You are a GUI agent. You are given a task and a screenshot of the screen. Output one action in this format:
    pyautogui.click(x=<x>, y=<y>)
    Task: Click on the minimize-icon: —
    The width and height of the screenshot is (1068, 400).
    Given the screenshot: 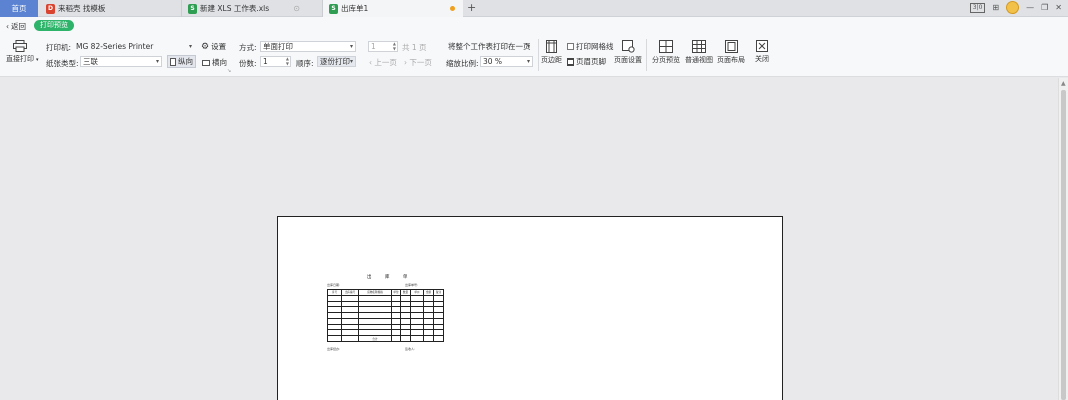 What is the action you would take?
    pyautogui.click(x=1030, y=7)
    